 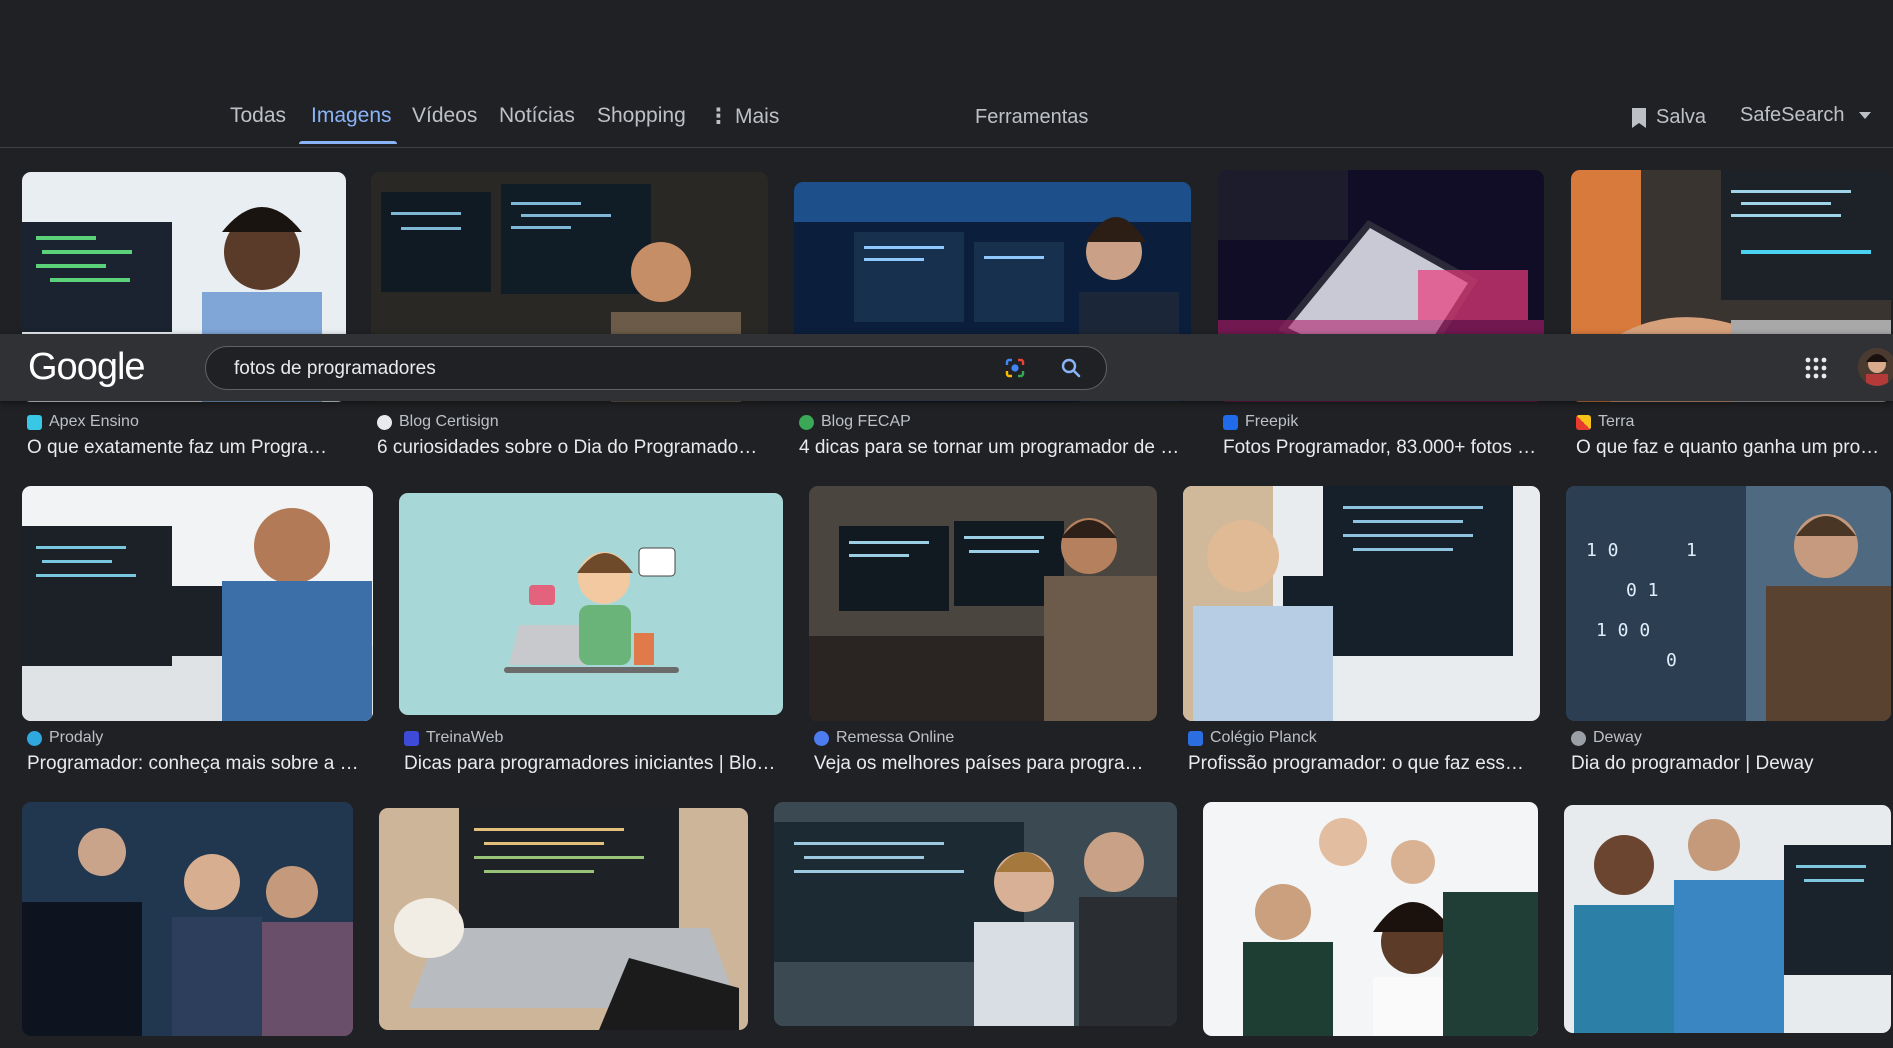 I want to click on search-header: Google, so click(x=946, y=367).